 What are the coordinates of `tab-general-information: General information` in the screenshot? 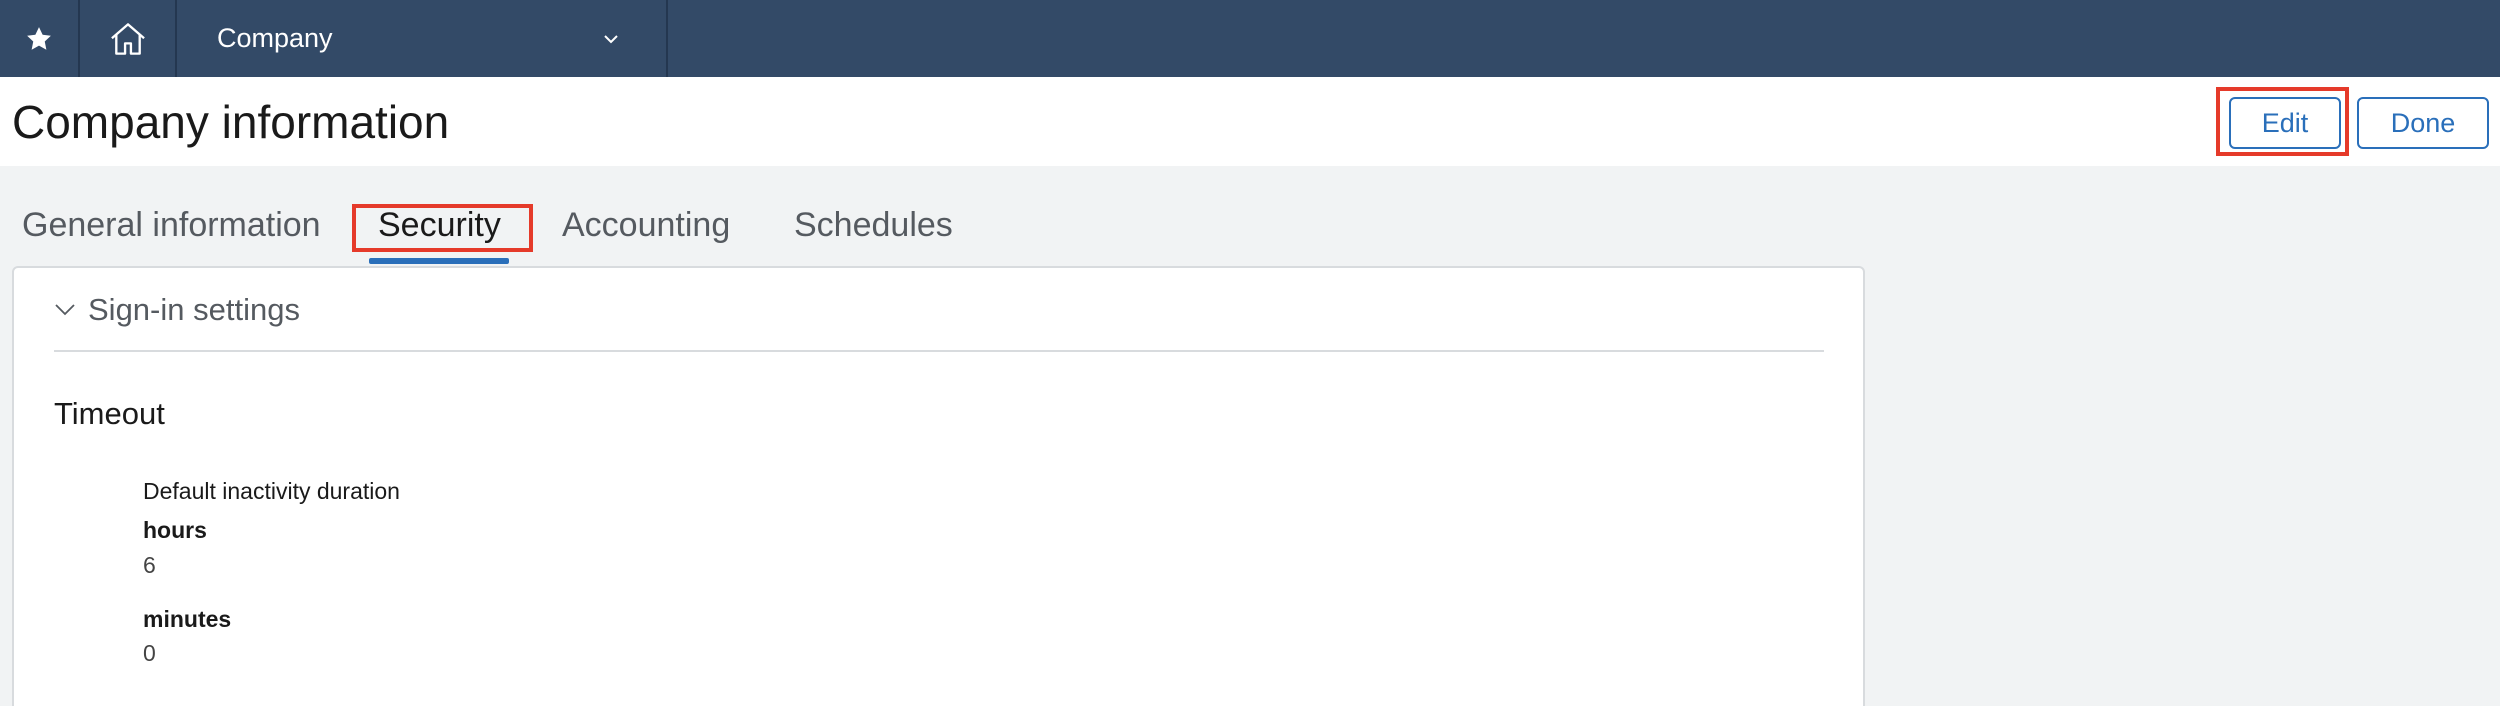 It's located at (171, 225).